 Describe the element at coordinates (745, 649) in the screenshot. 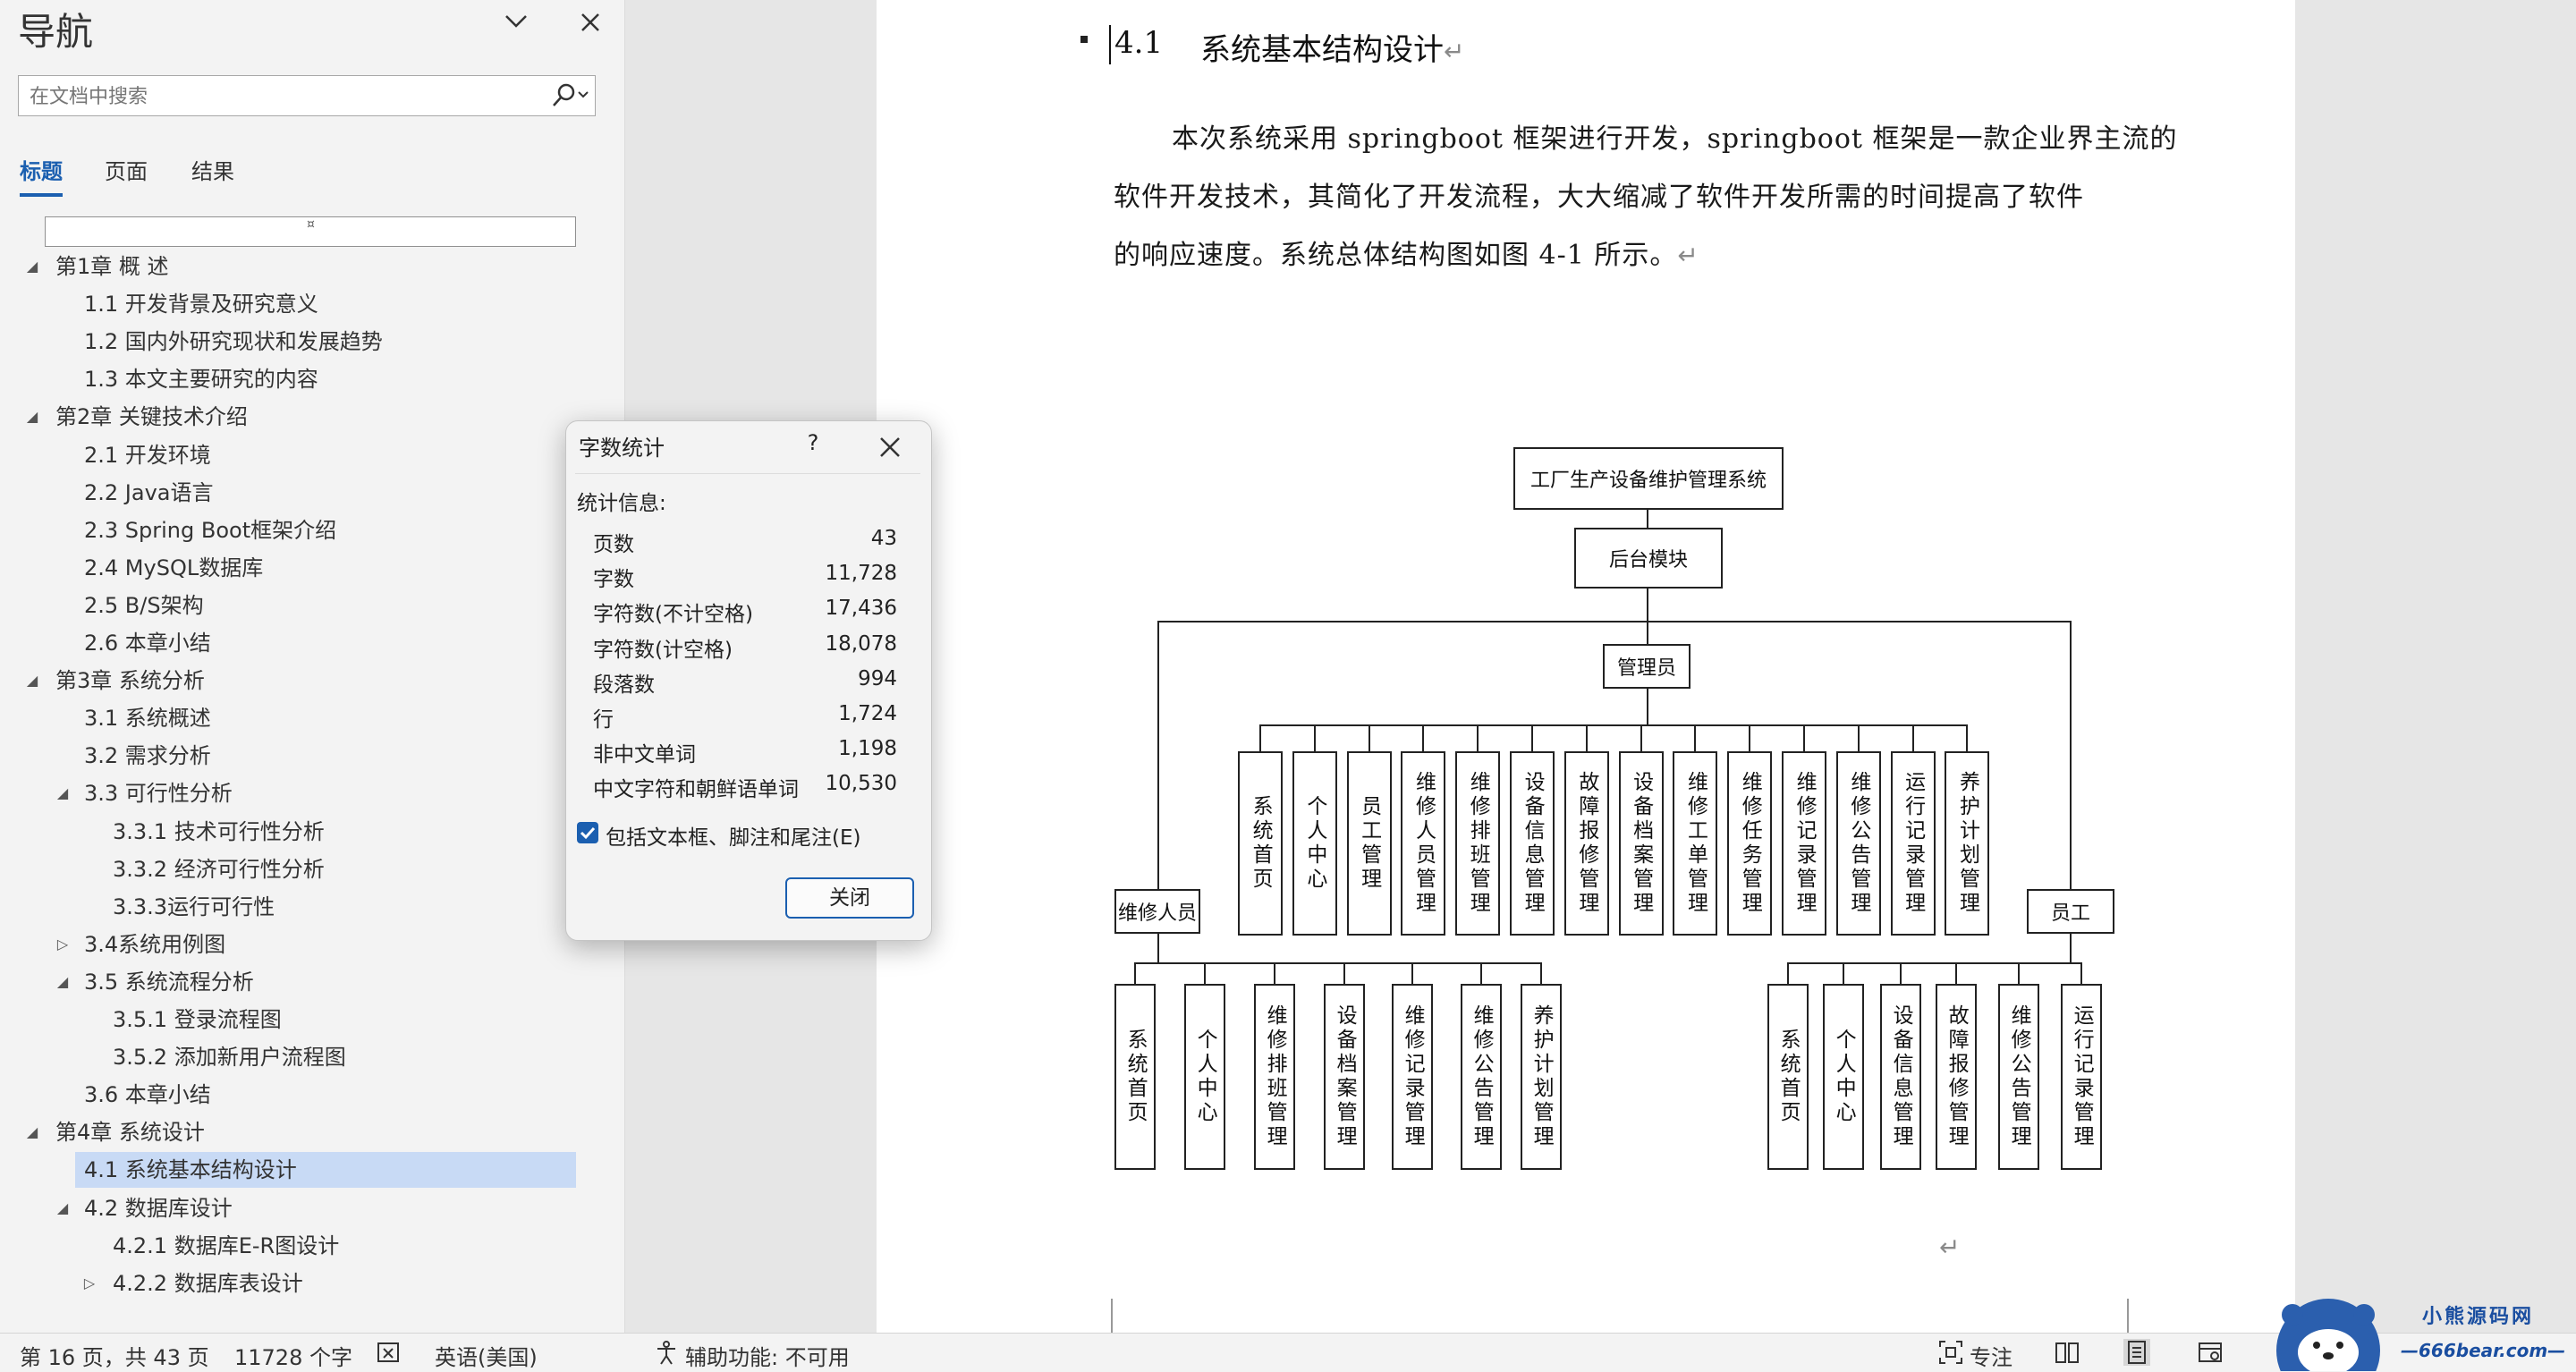

I see `stat-row: 字符数(计空格) 18,078` at that location.